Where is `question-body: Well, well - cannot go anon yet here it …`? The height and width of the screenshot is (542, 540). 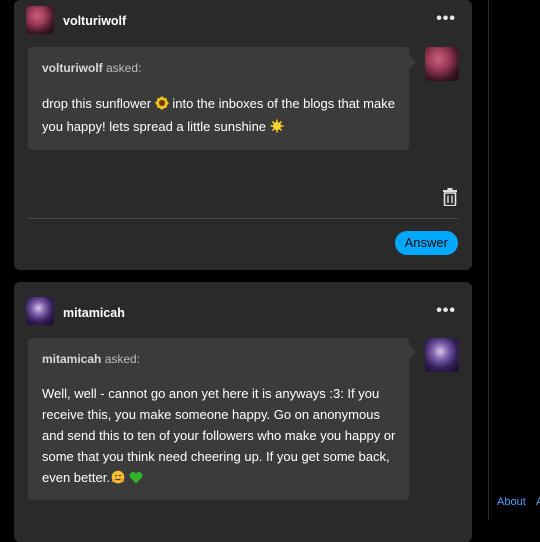 question-body: Well, well - cannot go anon yet here it … is located at coordinates (219, 435).